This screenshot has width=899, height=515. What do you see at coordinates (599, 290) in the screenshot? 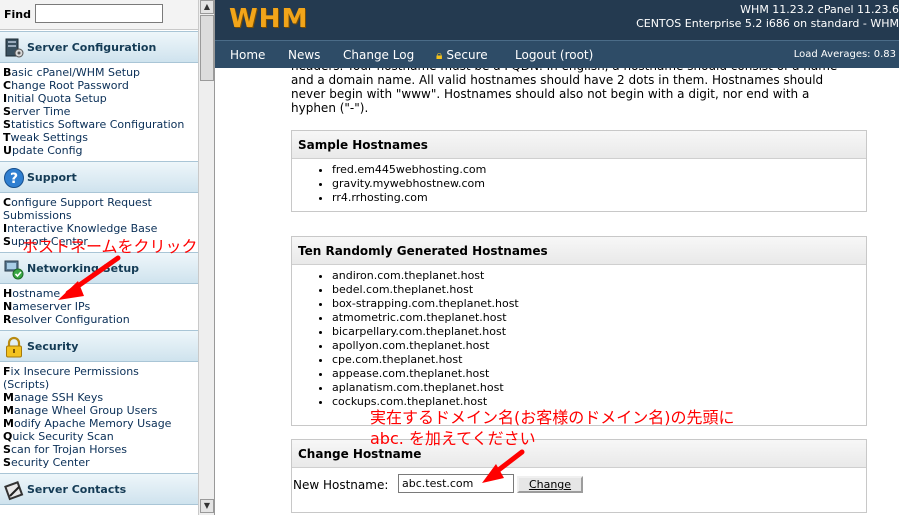
I see `list-item: bedel.com.theplanet.host` at bounding box center [599, 290].